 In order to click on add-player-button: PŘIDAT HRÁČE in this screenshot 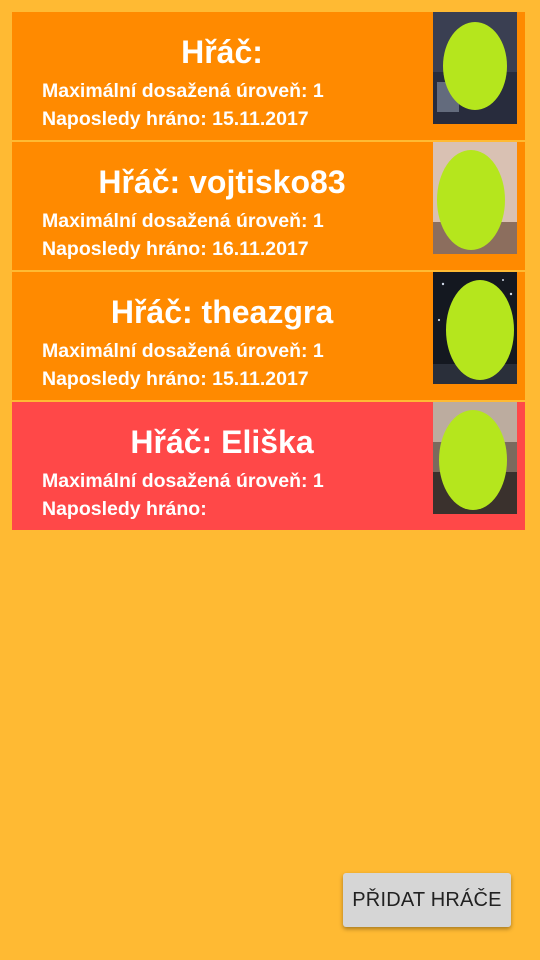, I will do `click(427, 900)`.